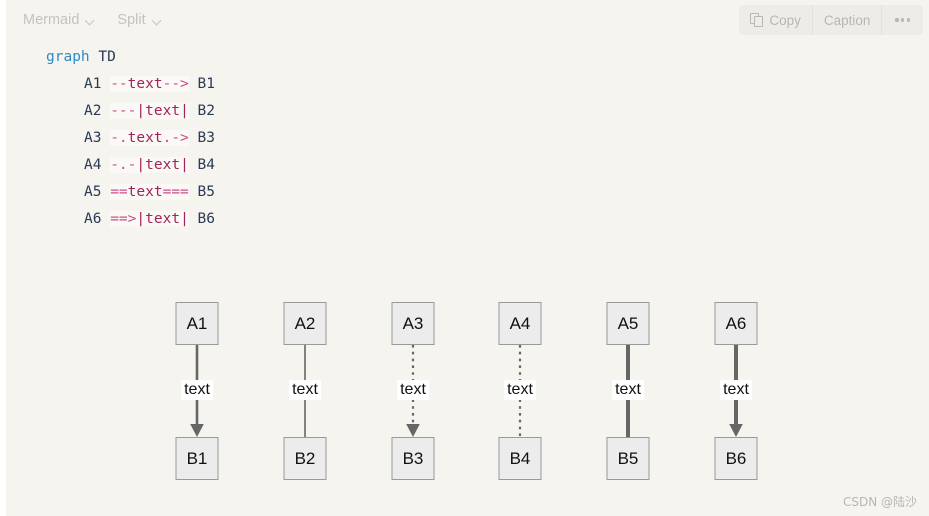  I want to click on diagram-column: A4 text B4, so click(520, 362).